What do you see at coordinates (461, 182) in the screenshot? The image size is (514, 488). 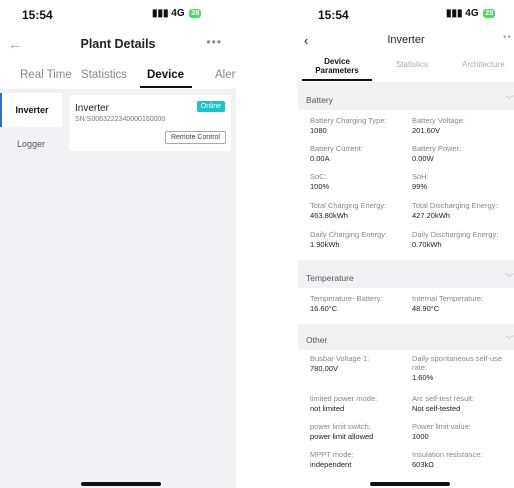 I see `param-soh: SoH: 99%` at bounding box center [461, 182].